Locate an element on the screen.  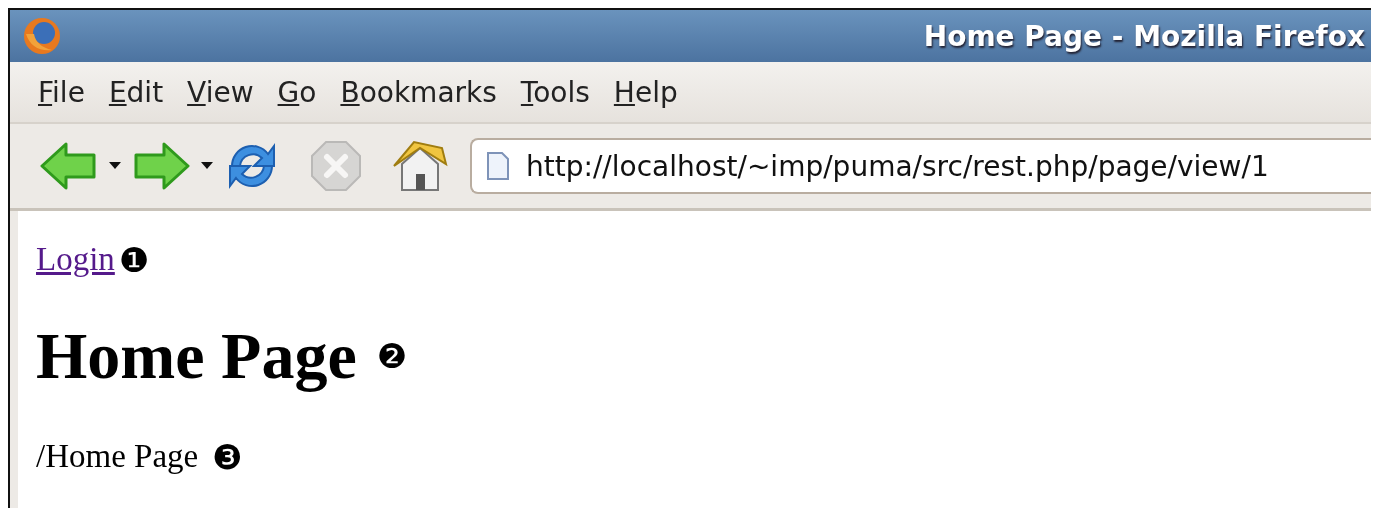
page-icon is located at coordinates (498, 166).